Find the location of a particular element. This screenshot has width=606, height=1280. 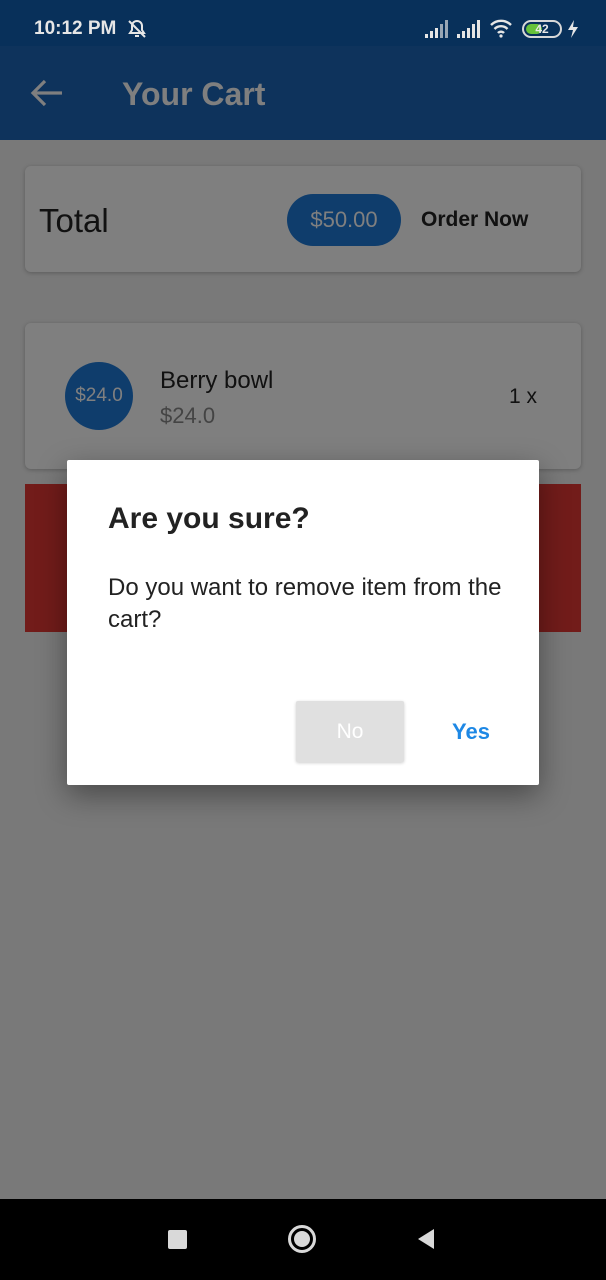

navigation-bar is located at coordinates (303, 1239).